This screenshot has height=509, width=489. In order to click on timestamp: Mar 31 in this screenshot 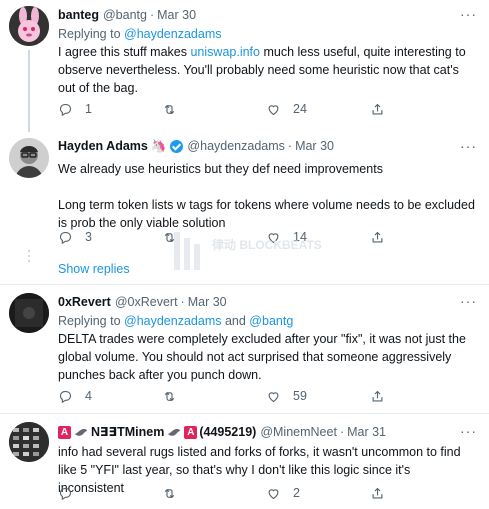, I will do `click(366, 432)`.